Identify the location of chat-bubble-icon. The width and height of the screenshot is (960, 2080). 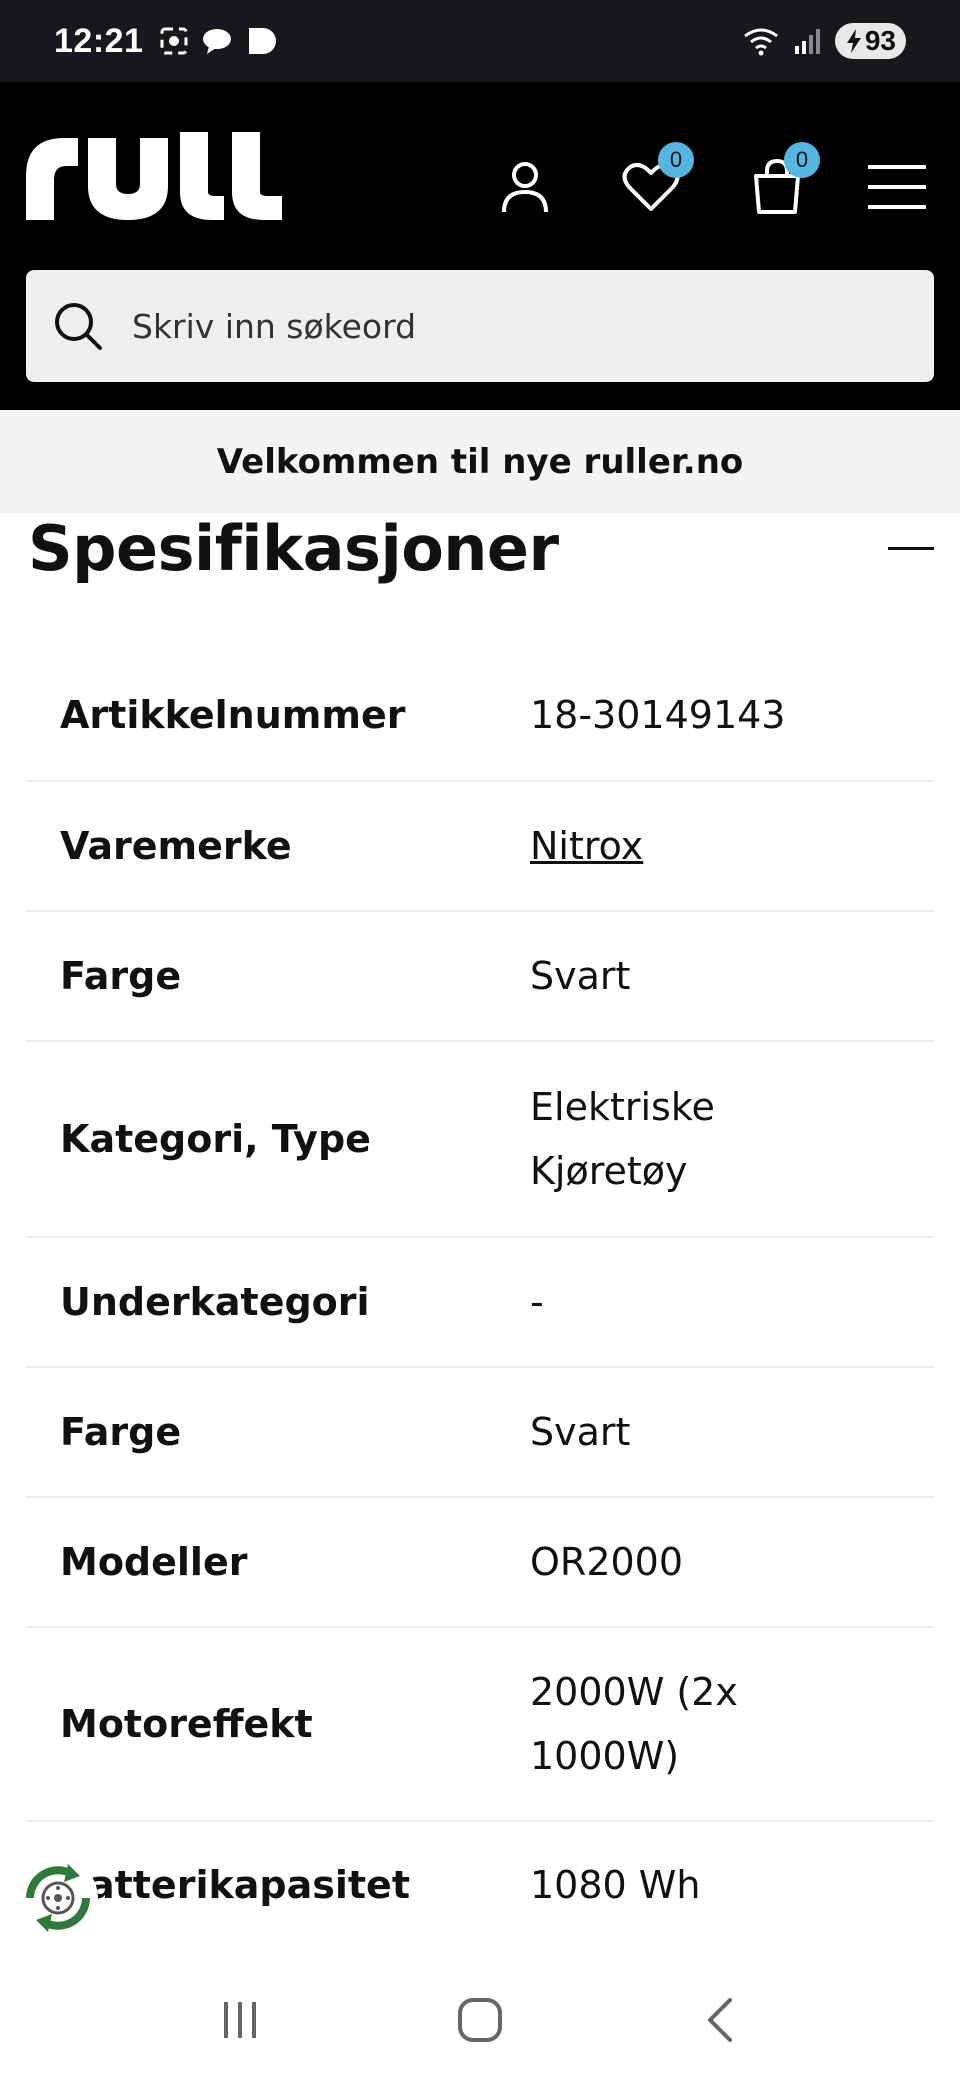
(217, 41).